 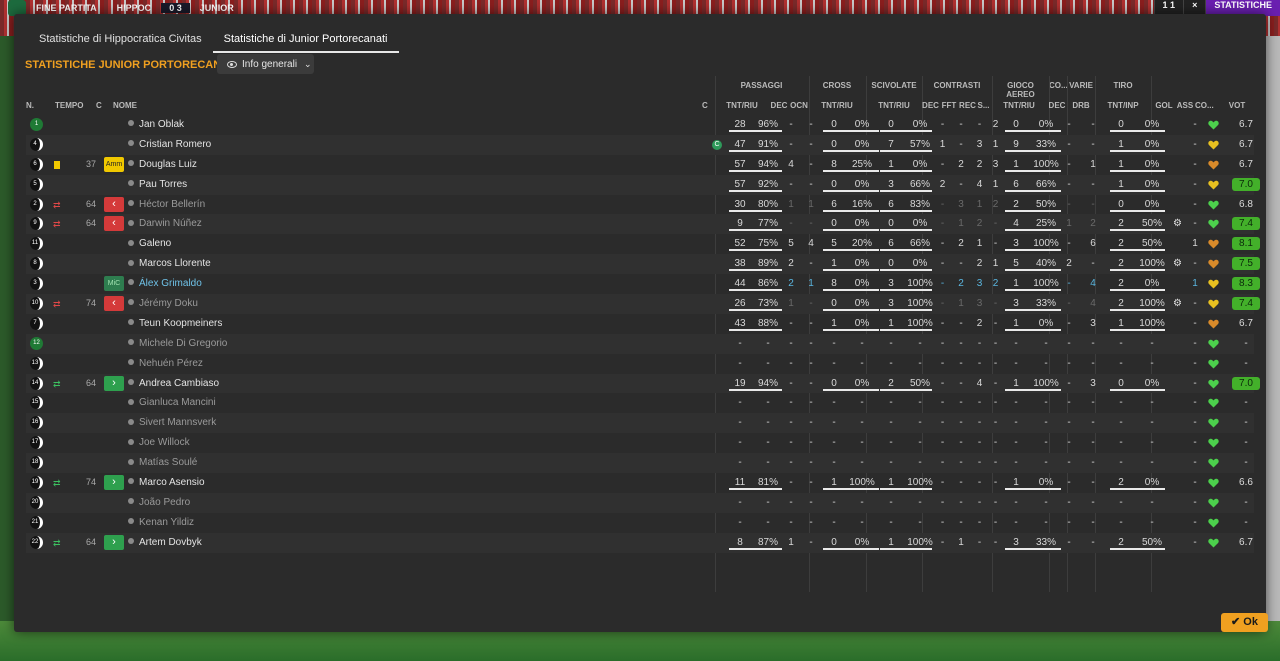 What do you see at coordinates (163, 304) in the screenshot?
I see `player-name: Jérémy Doku` at bounding box center [163, 304].